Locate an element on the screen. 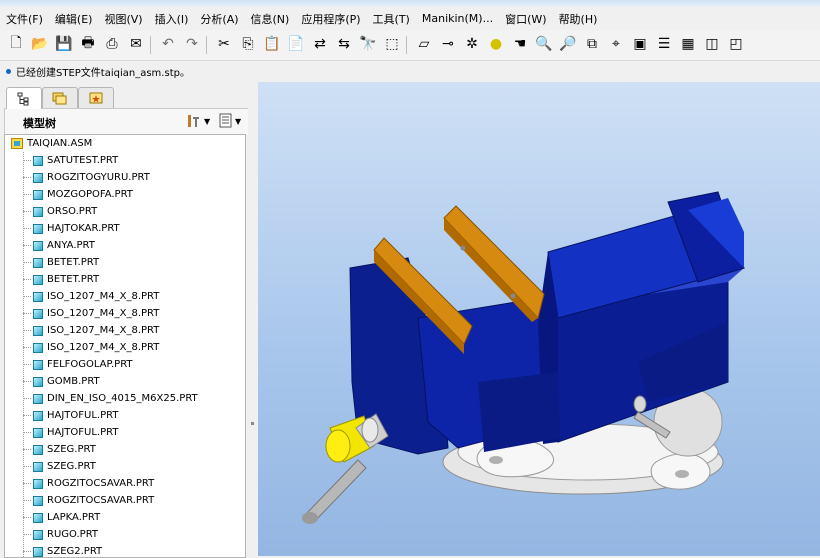 The width and height of the screenshot is (820, 558). zoom-in-button: 🔍 is located at coordinates (544, 44).